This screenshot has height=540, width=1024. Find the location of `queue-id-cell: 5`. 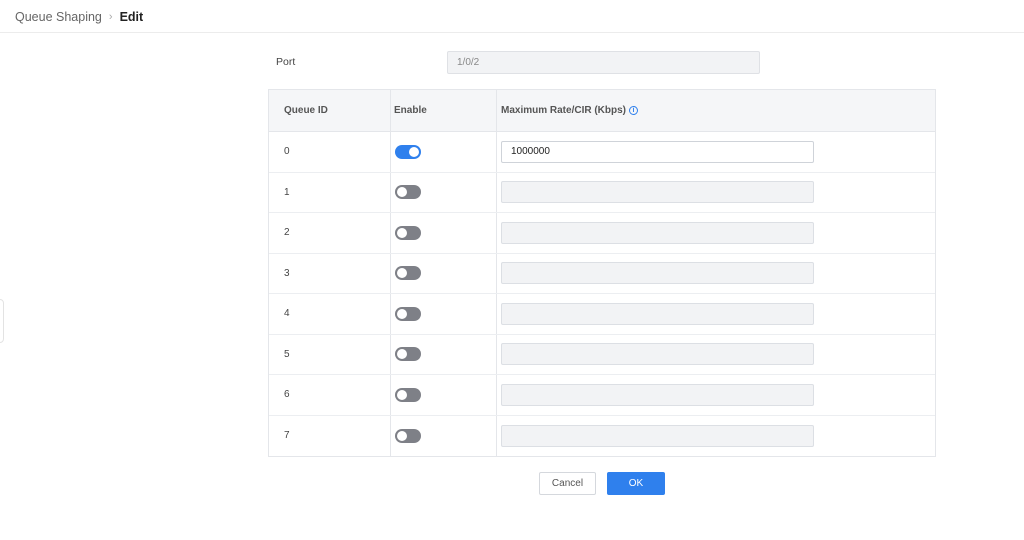

queue-id-cell: 5 is located at coordinates (330, 354).